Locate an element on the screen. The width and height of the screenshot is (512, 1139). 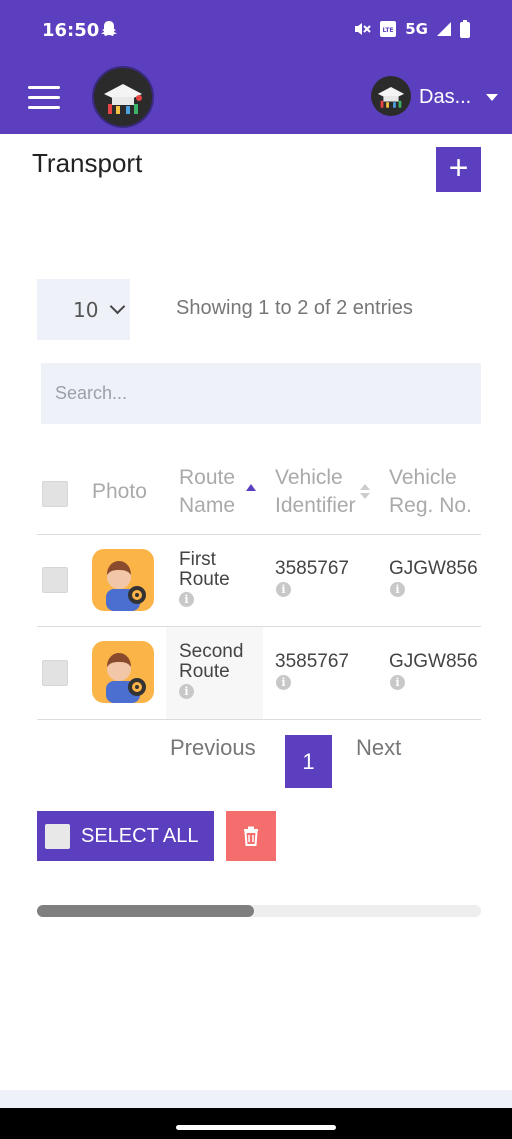
column-header-vehicle-identifier-line2: Identifier is located at coordinates (315, 505).